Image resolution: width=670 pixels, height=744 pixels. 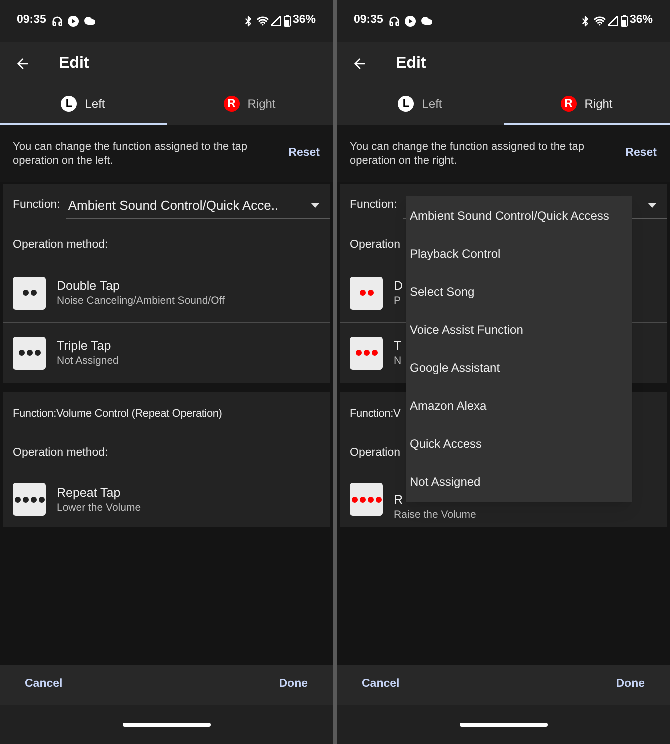 What do you see at coordinates (399, 286) in the screenshot?
I see `tap-name: D` at bounding box center [399, 286].